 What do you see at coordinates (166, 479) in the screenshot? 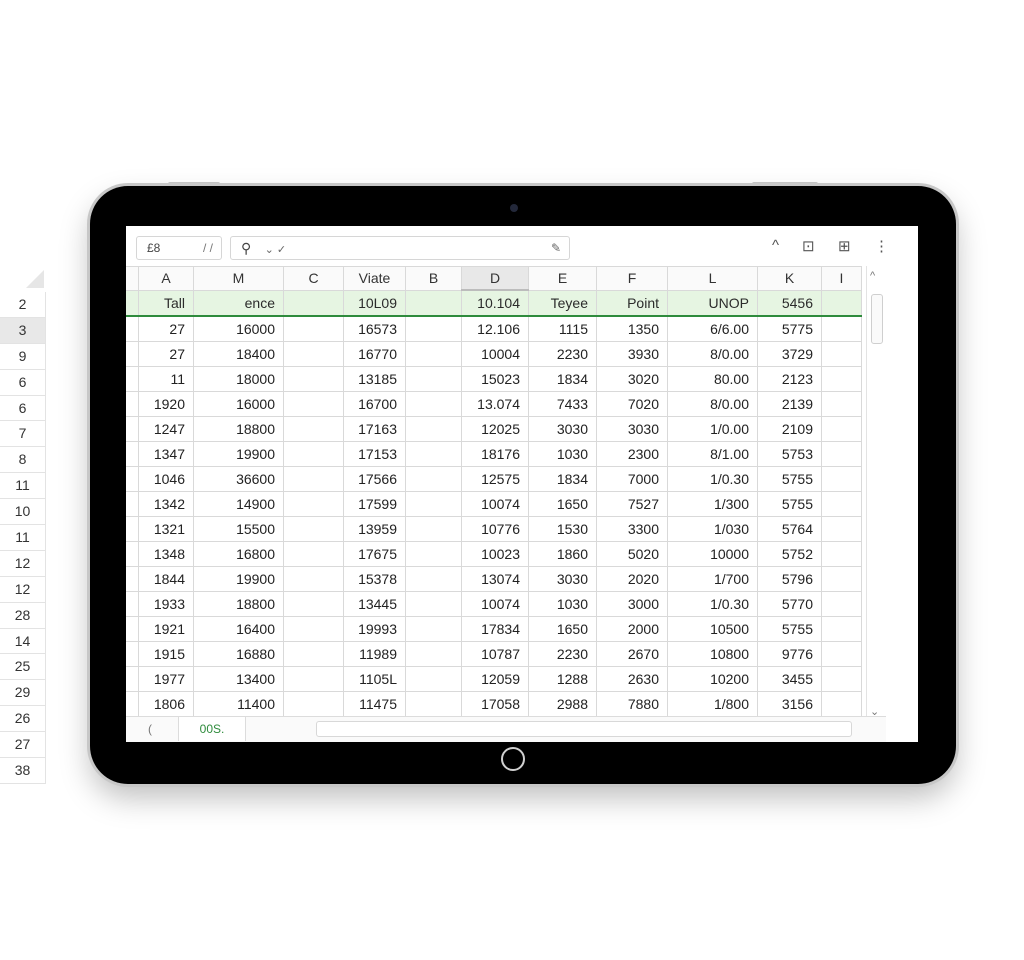
I see `table-cell: 1046` at bounding box center [166, 479].